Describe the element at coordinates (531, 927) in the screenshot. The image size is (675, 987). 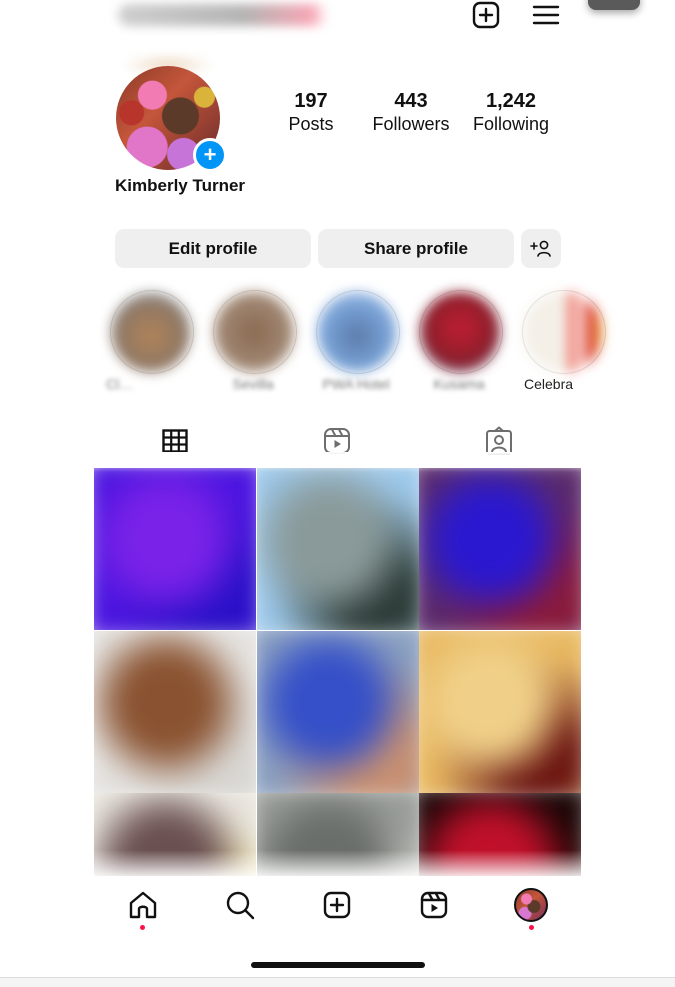
I see `nav-profile-notification-dot` at that location.